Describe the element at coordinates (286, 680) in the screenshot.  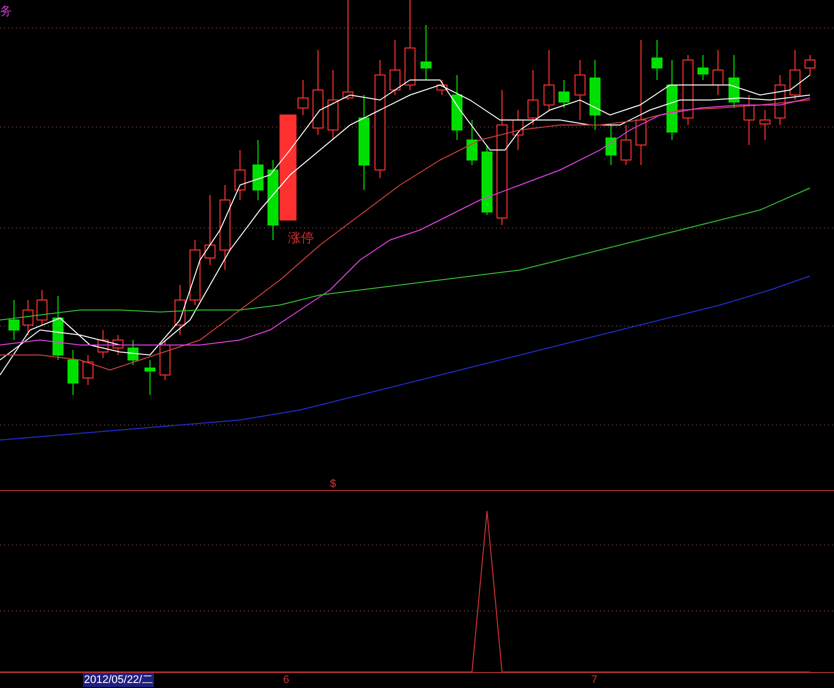
I see `time-axis-label: 6` at that location.